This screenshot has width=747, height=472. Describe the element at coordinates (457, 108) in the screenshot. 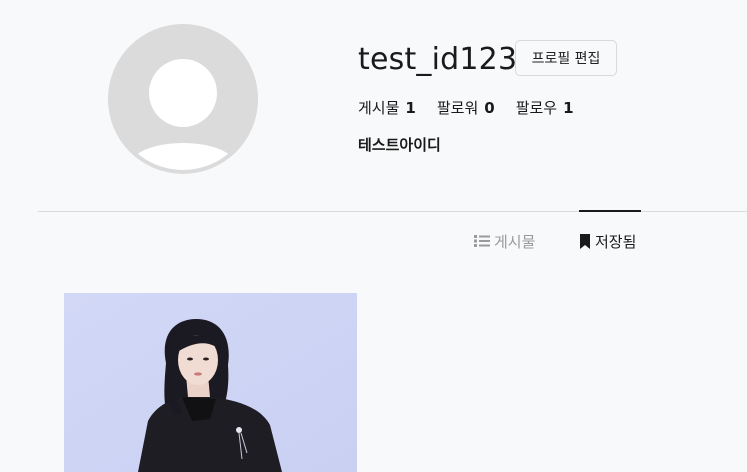

I see `stat-label: 팔로워` at that location.